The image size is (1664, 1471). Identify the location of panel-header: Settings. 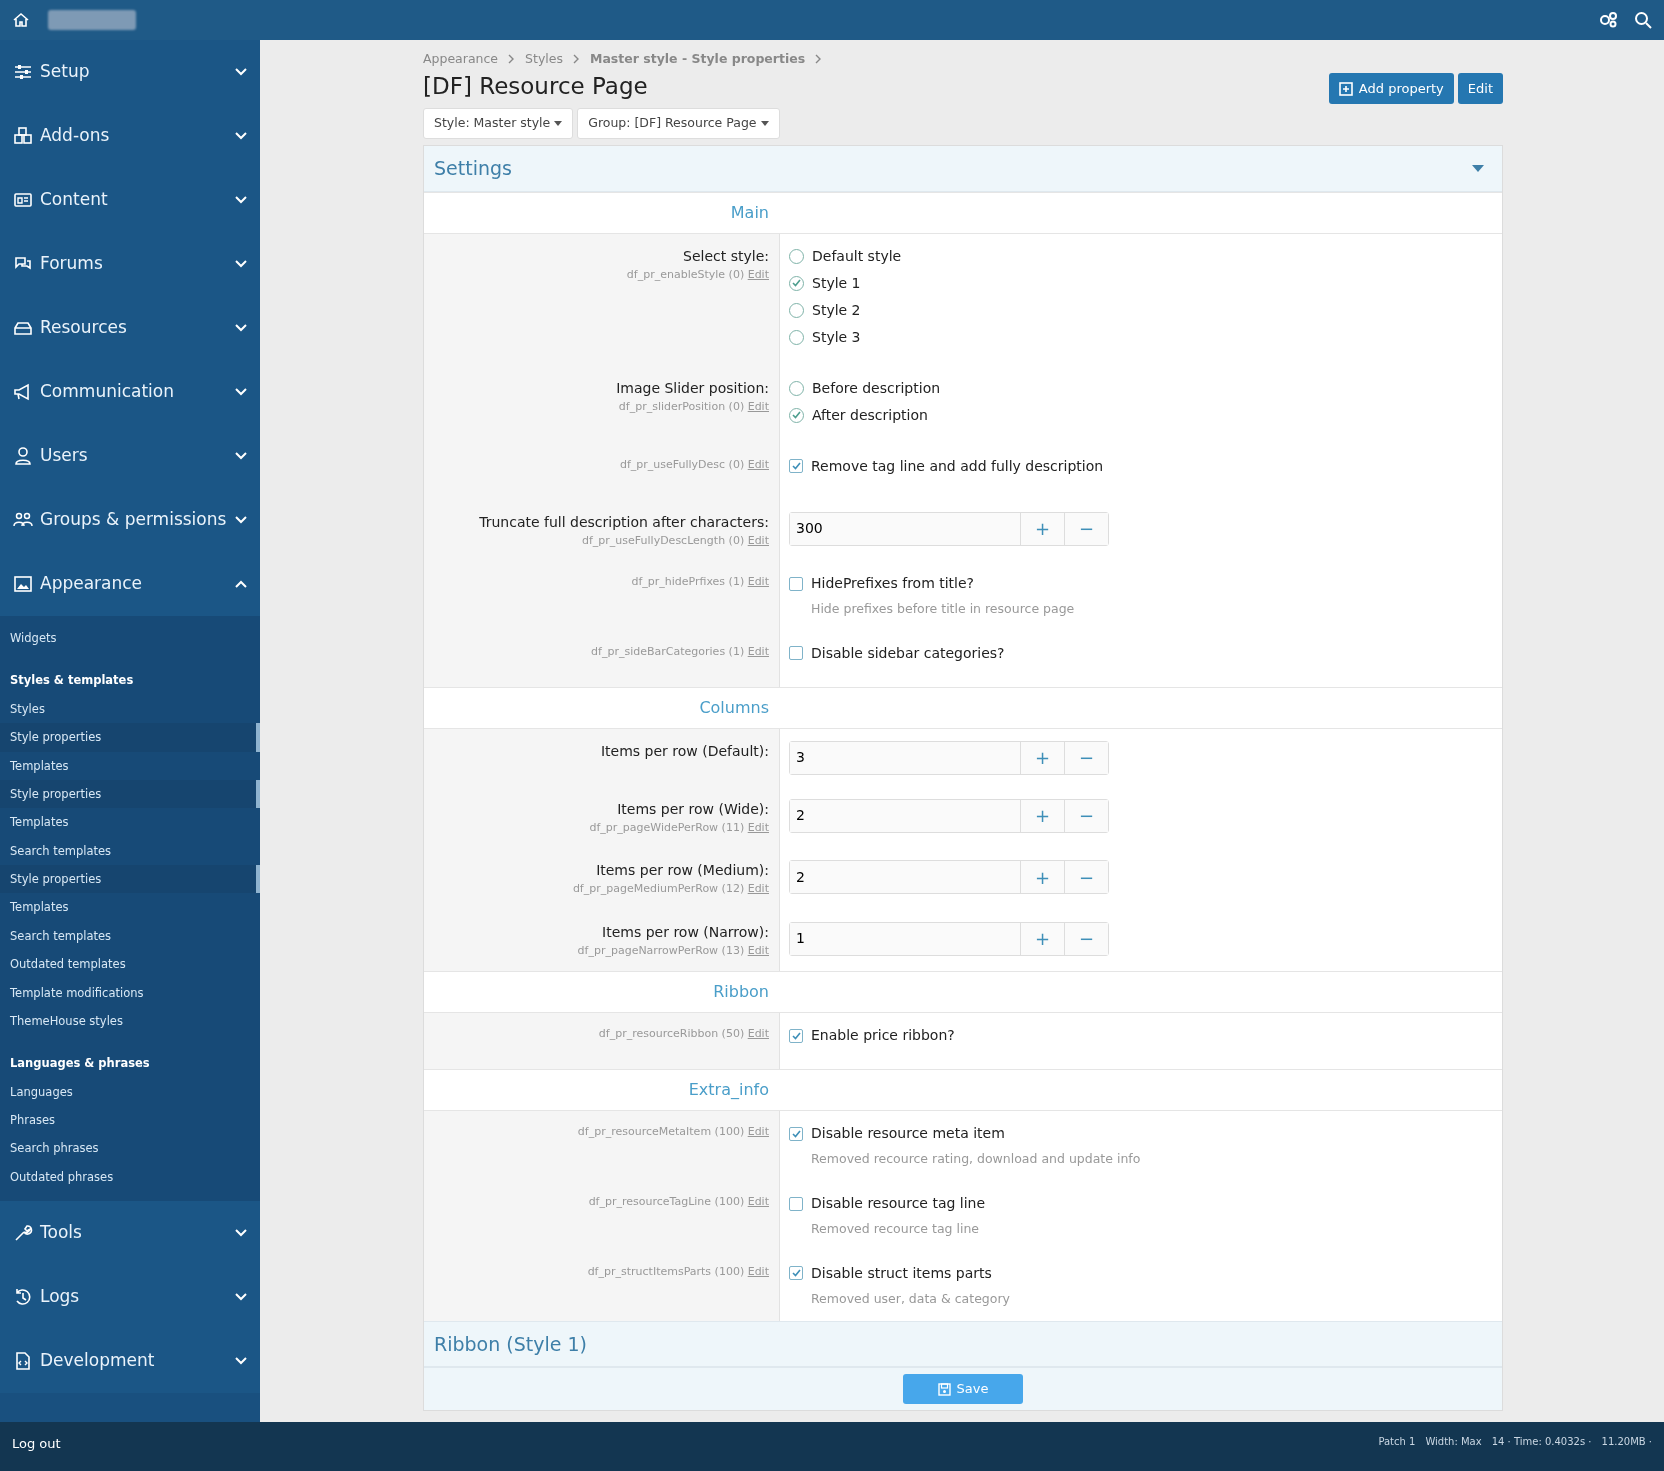
(963, 169).